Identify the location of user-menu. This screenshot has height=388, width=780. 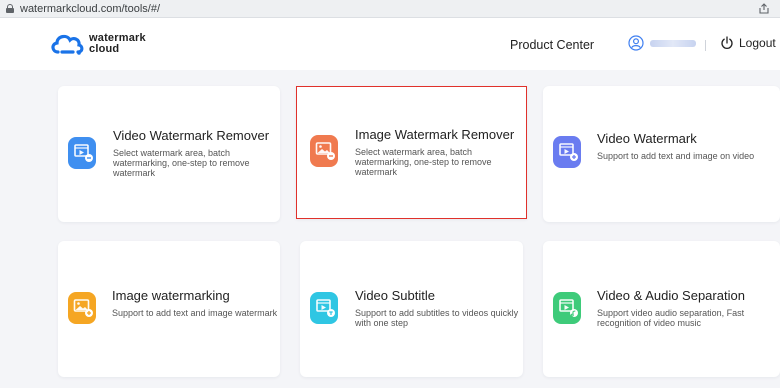
(662, 43).